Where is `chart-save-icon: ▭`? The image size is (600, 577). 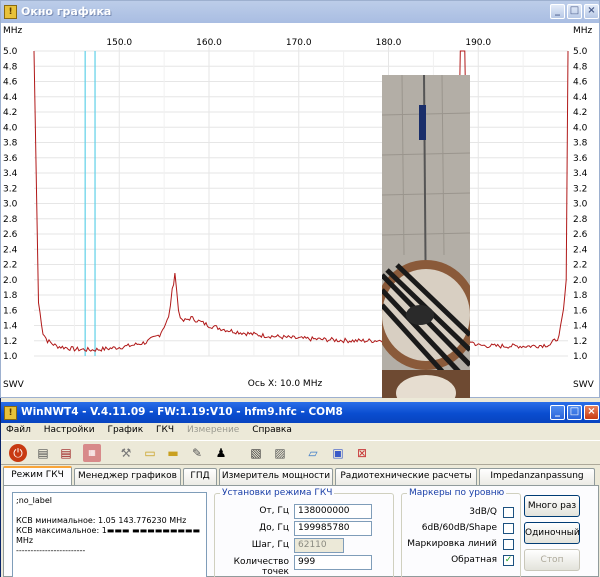 chart-save-icon: ▭ is located at coordinates (150, 453).